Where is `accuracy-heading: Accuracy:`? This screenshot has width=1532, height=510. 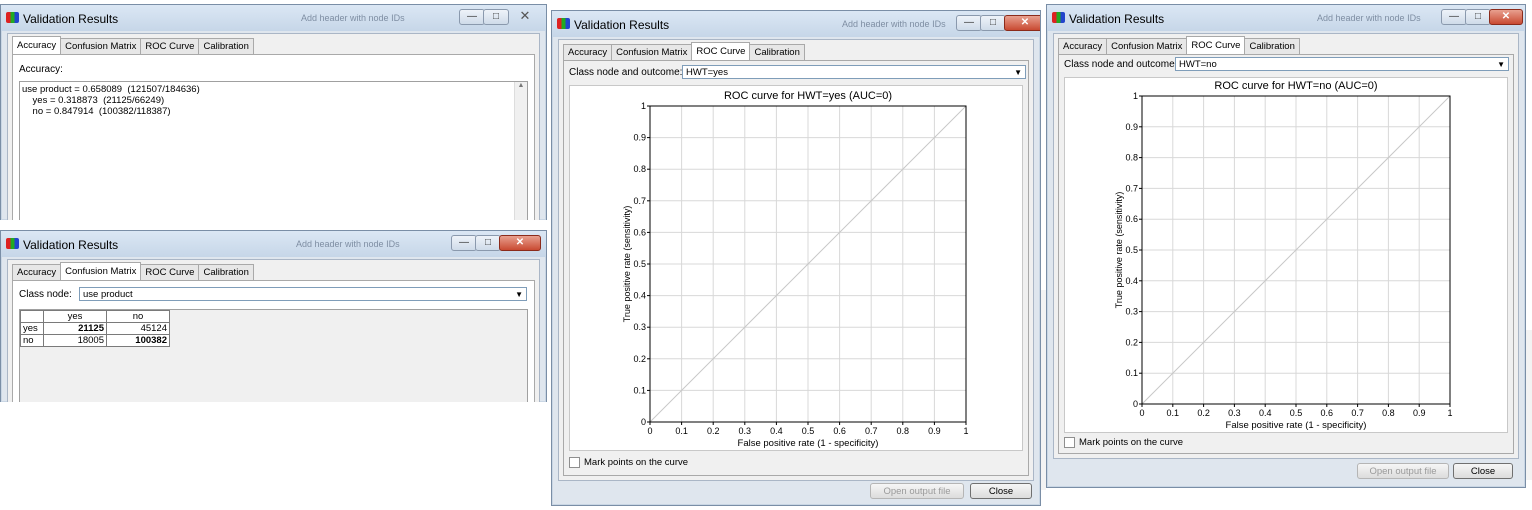 accuracy-heading: Accuracy: is located at coordinates (41, 69).